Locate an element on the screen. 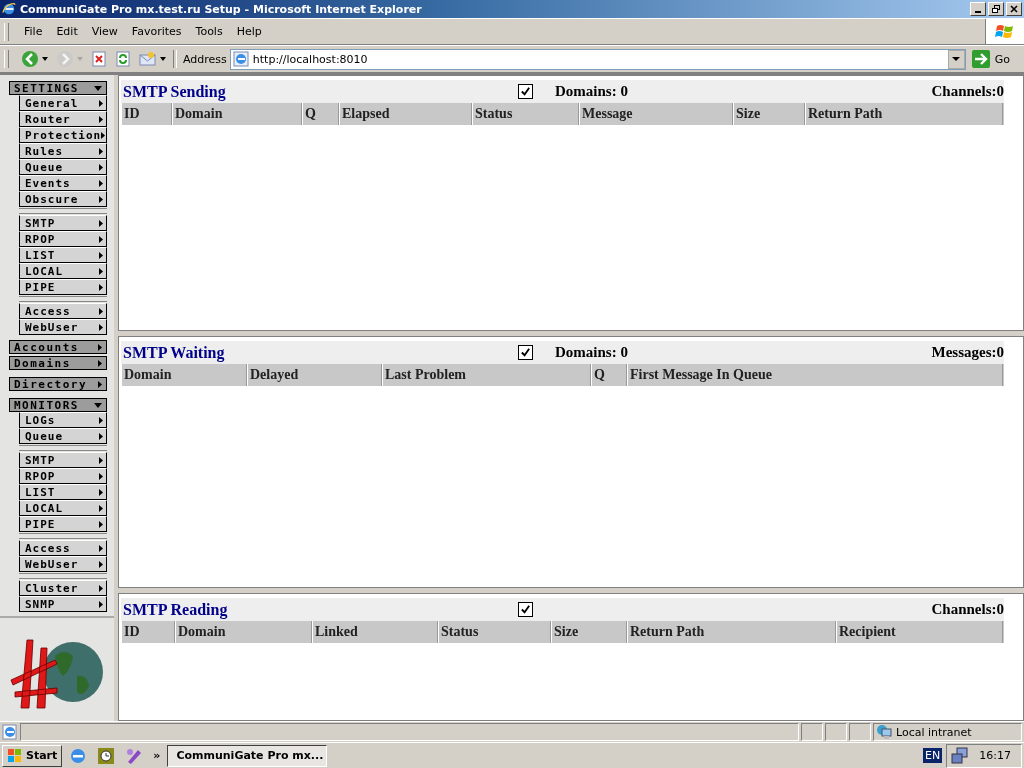  close-icon is located at coordinates (1014, 9).